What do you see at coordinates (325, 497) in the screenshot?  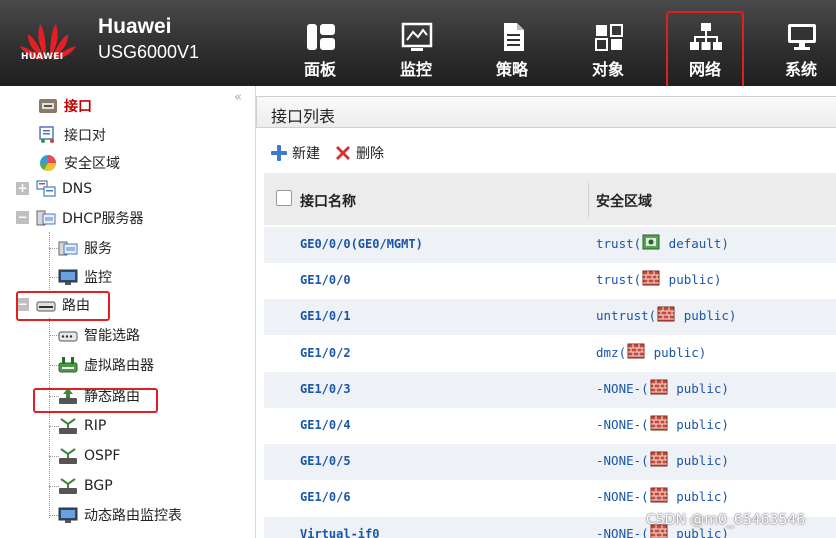 I see `interface-name-link: GE1/0/6` at bounding box center [325, 497].